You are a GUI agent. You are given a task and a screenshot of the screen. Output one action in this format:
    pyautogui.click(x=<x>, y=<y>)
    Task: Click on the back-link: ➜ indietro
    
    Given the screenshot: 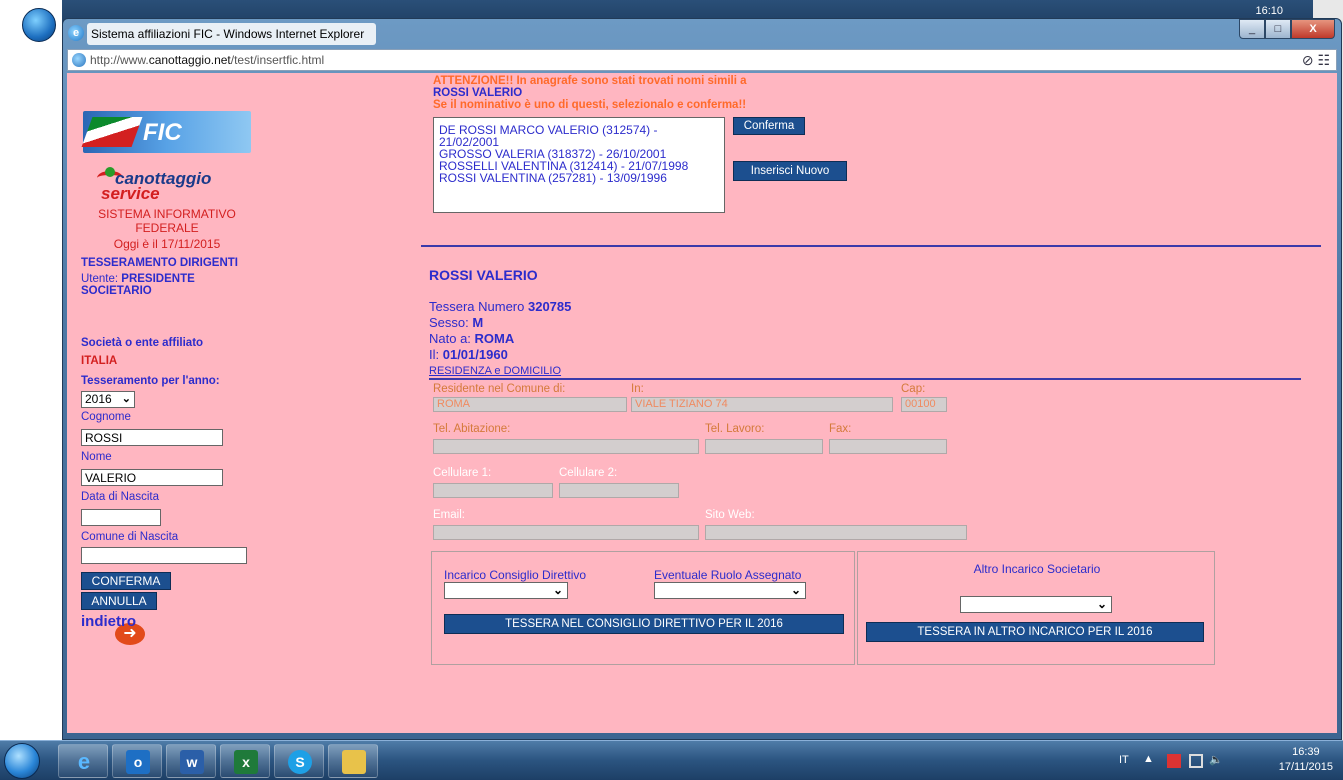 What is the action you would take?
    pyautogui.click(x=121, y=630)
    